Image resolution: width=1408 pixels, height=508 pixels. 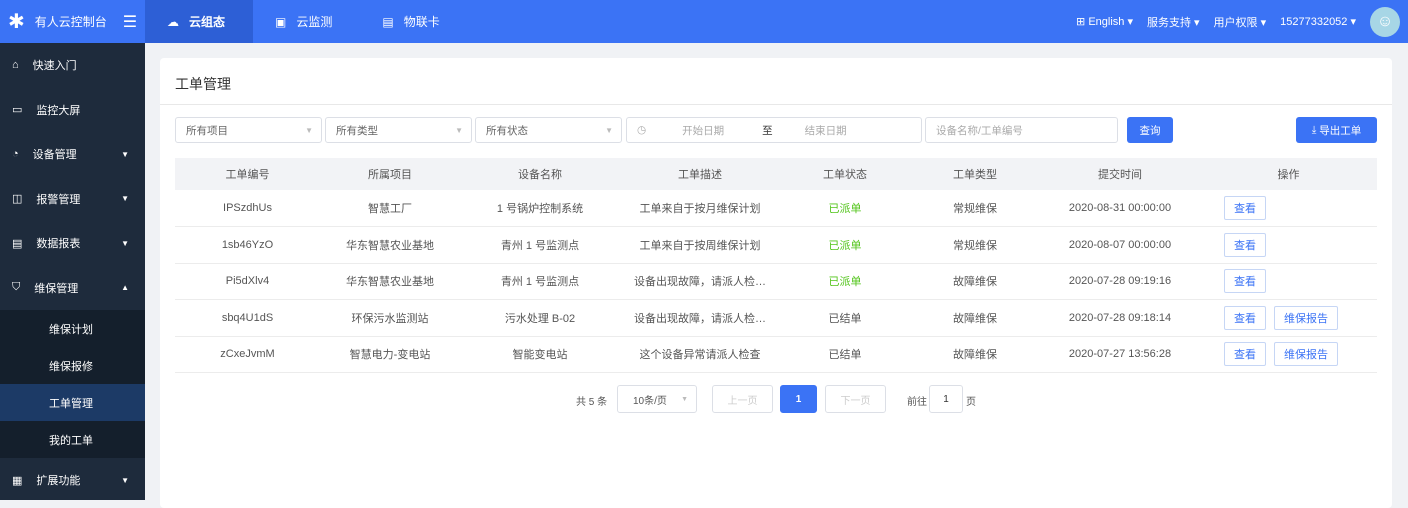 I want to click on nav-cloud-config: ☁ 云组态, so click(x=199, y=21).